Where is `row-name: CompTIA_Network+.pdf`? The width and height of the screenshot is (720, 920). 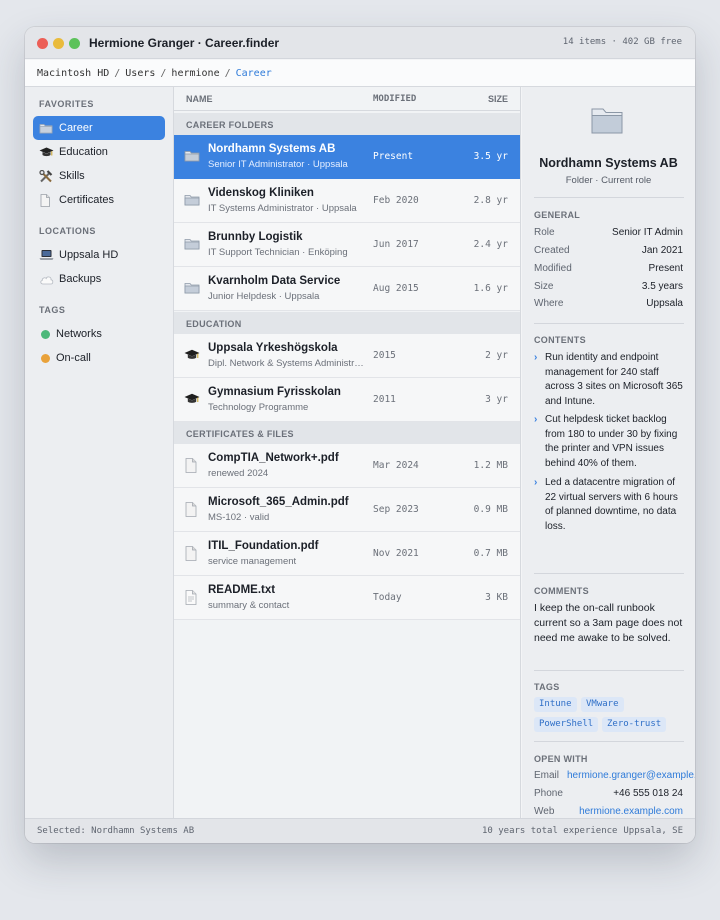
row-name: CompTIA_Network+.pdf is located at coordinates (273, 458).